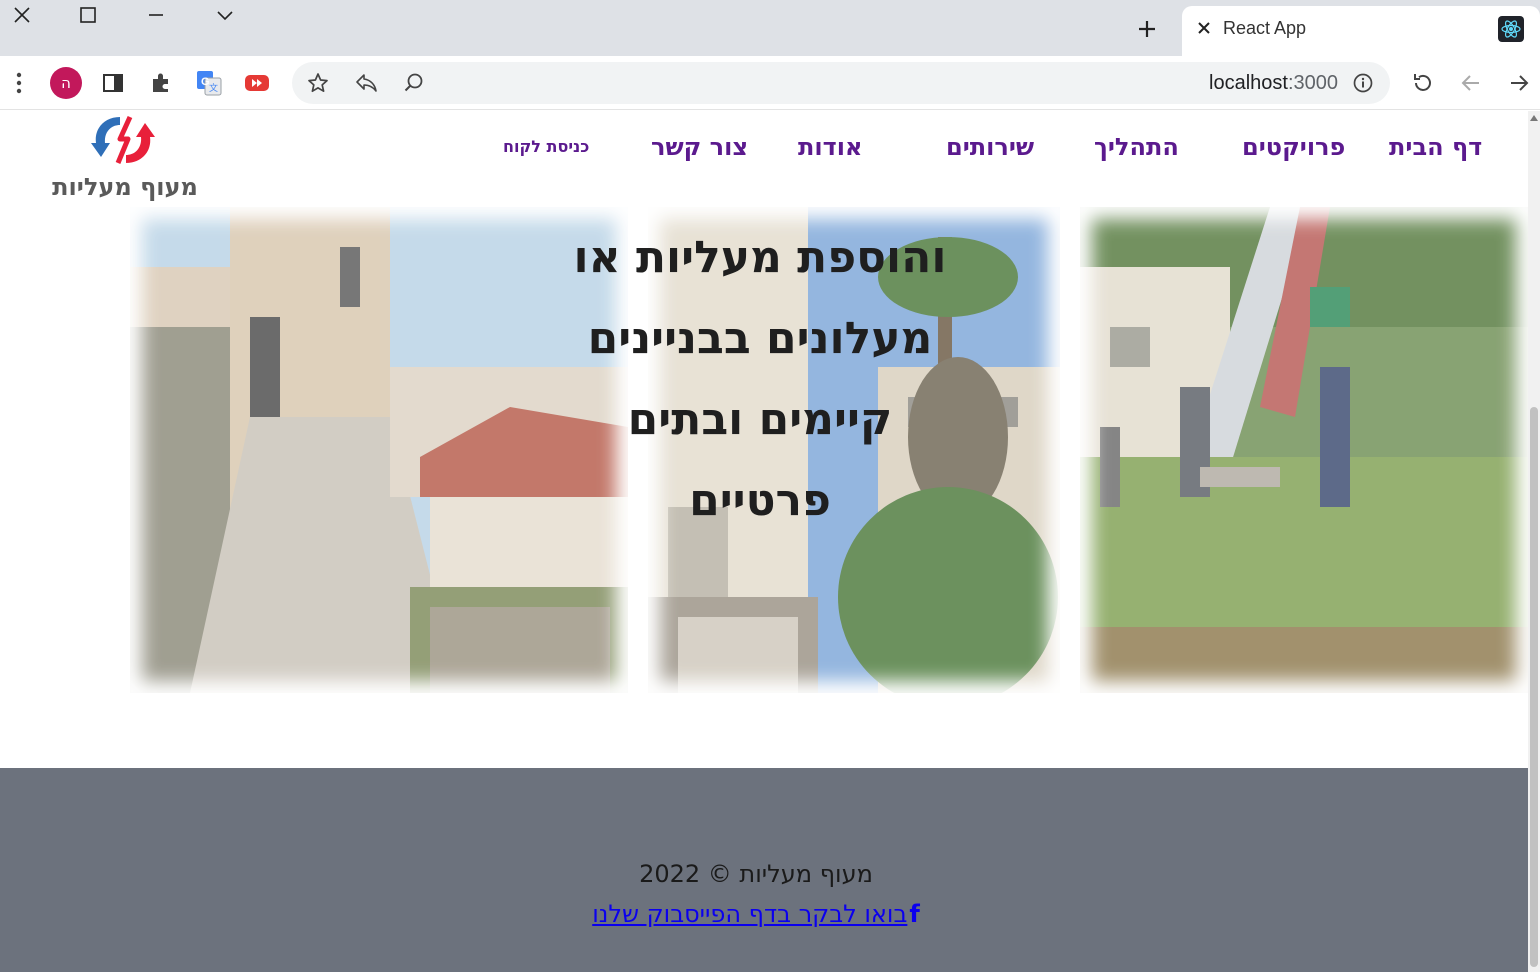  Describe the element at coordinates (1265, 28) in the screenshot. I see `tab-title: React App` at that location.